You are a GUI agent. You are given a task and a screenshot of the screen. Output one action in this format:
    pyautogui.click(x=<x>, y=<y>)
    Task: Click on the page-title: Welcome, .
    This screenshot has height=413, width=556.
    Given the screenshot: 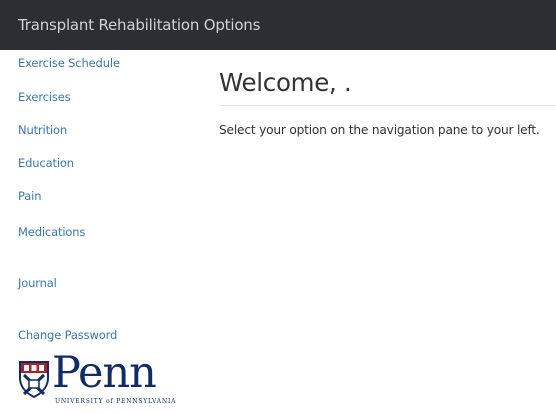 What is the action you would take?
    pyautogui.click(x=285, y=82)
    